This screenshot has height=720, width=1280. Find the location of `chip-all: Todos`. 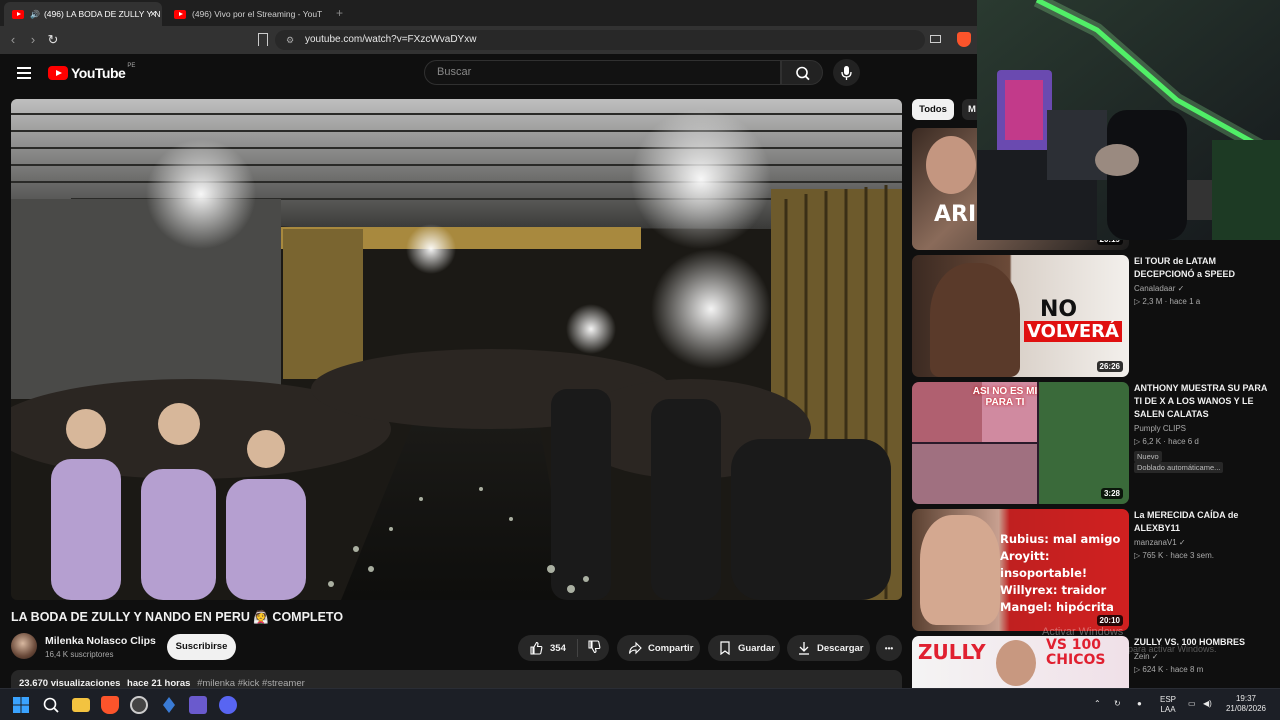

chip-all: Todos is located at coordinates (933, 109).